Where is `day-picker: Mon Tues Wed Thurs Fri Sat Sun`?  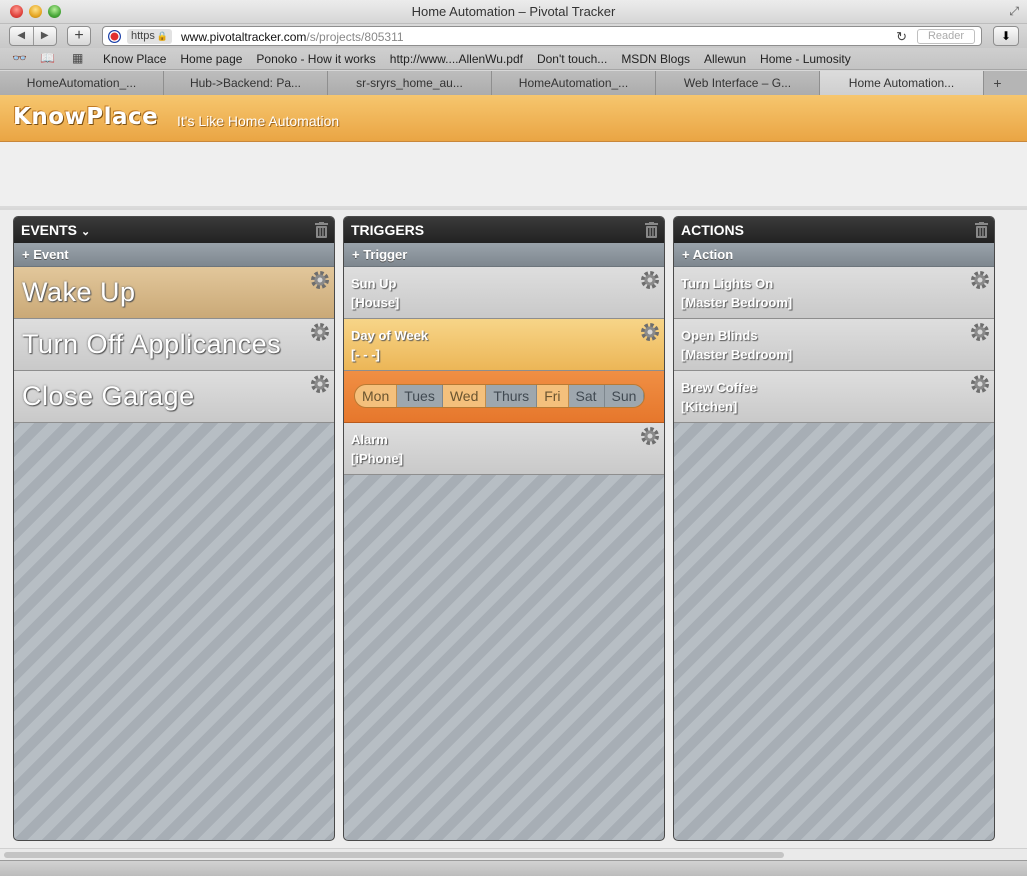 day-picker: Mon Tues Wed Thurs Fri Sat Sun is located at coordinates (500, 396).